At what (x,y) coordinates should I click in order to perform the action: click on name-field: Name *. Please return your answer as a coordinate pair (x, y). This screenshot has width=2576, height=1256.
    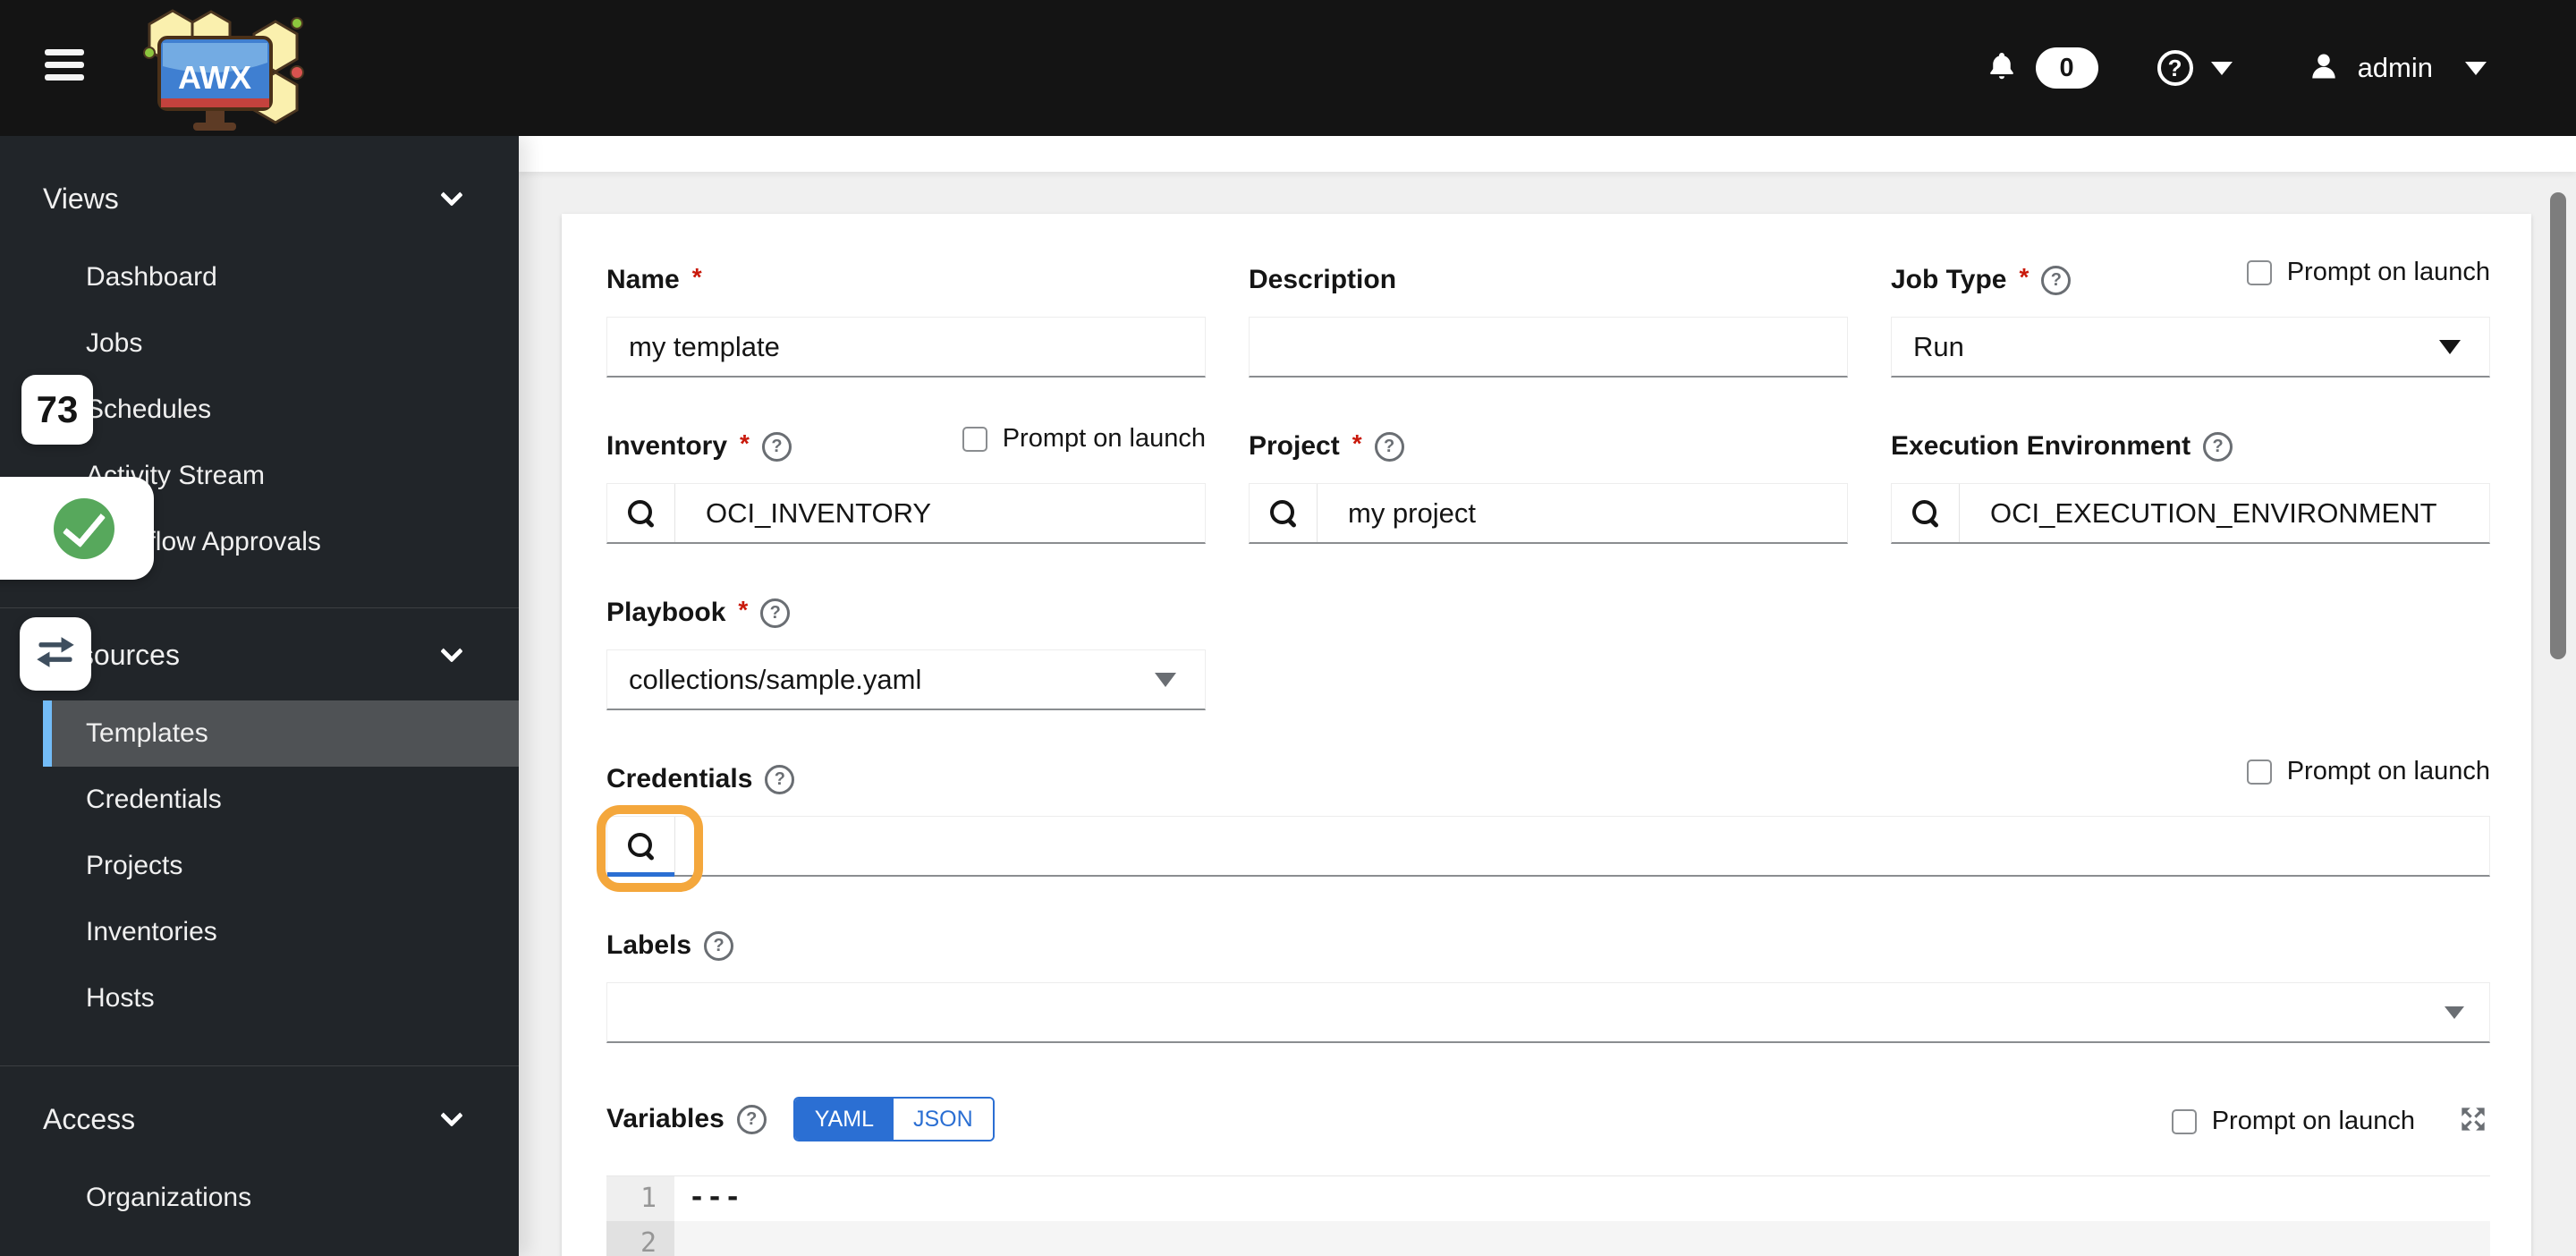
    Looking at the image, I should click on (906, 320).